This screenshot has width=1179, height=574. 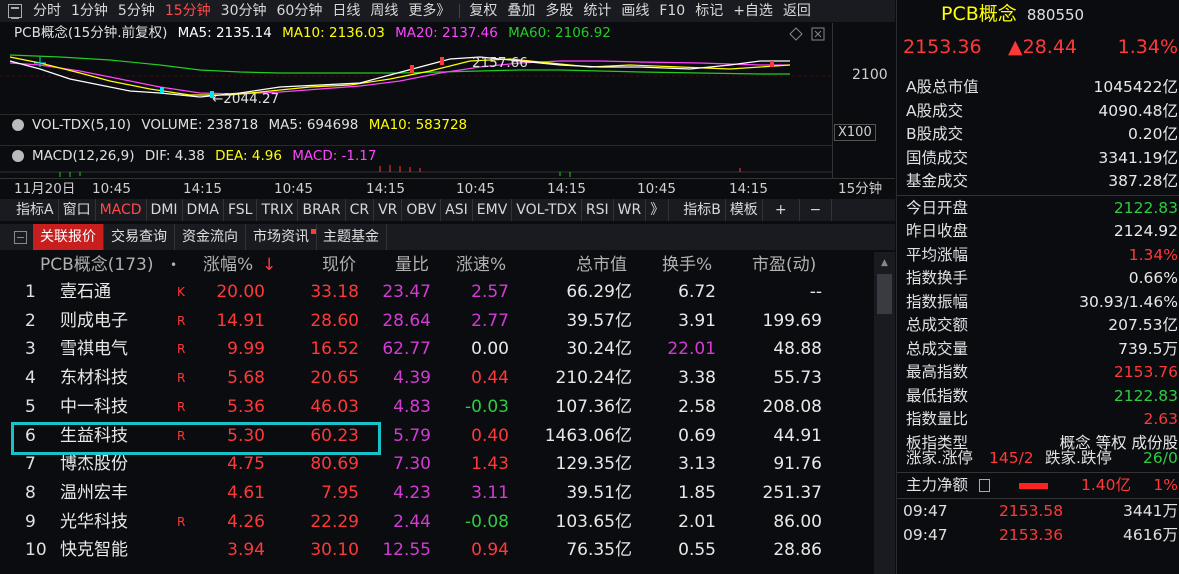 I want to click on menu-item: 60分钟, so click(x=300, y=11).